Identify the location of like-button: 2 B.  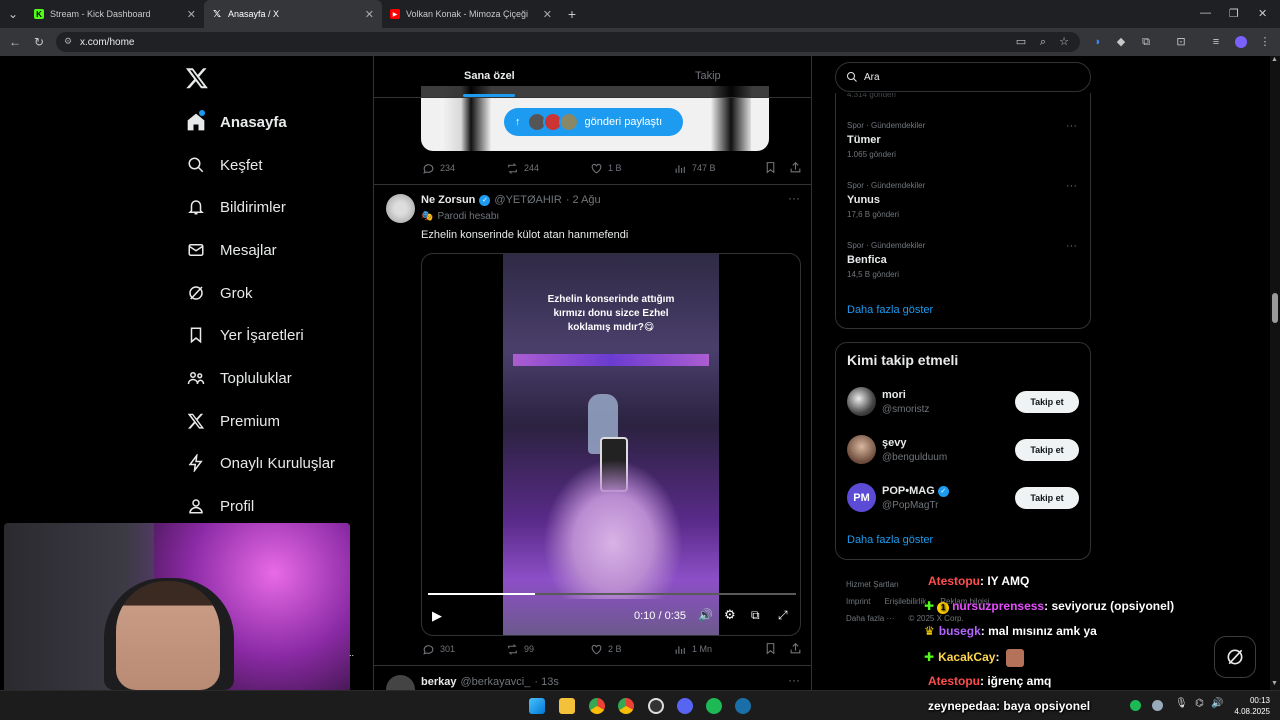
(632, 649).